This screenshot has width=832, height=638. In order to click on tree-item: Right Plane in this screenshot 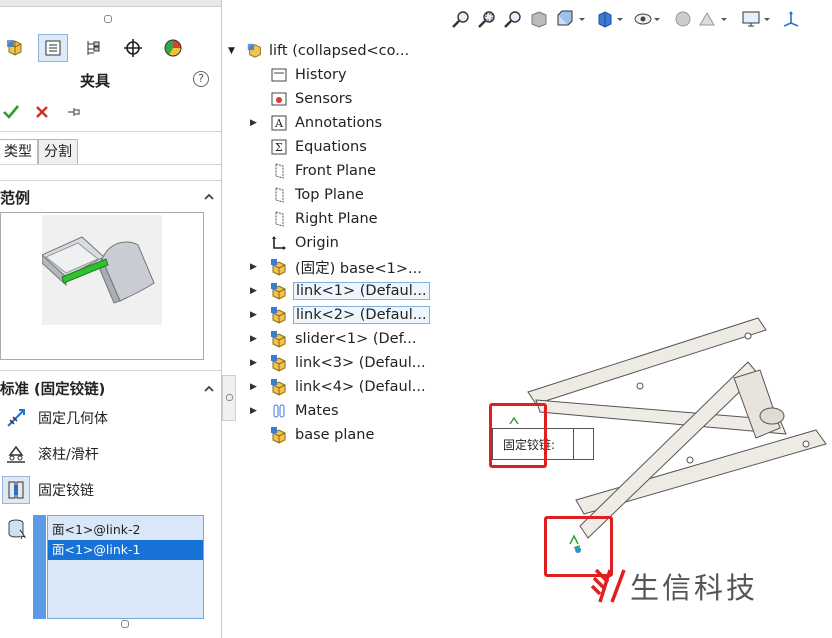, I will do `click(315, 219)`.